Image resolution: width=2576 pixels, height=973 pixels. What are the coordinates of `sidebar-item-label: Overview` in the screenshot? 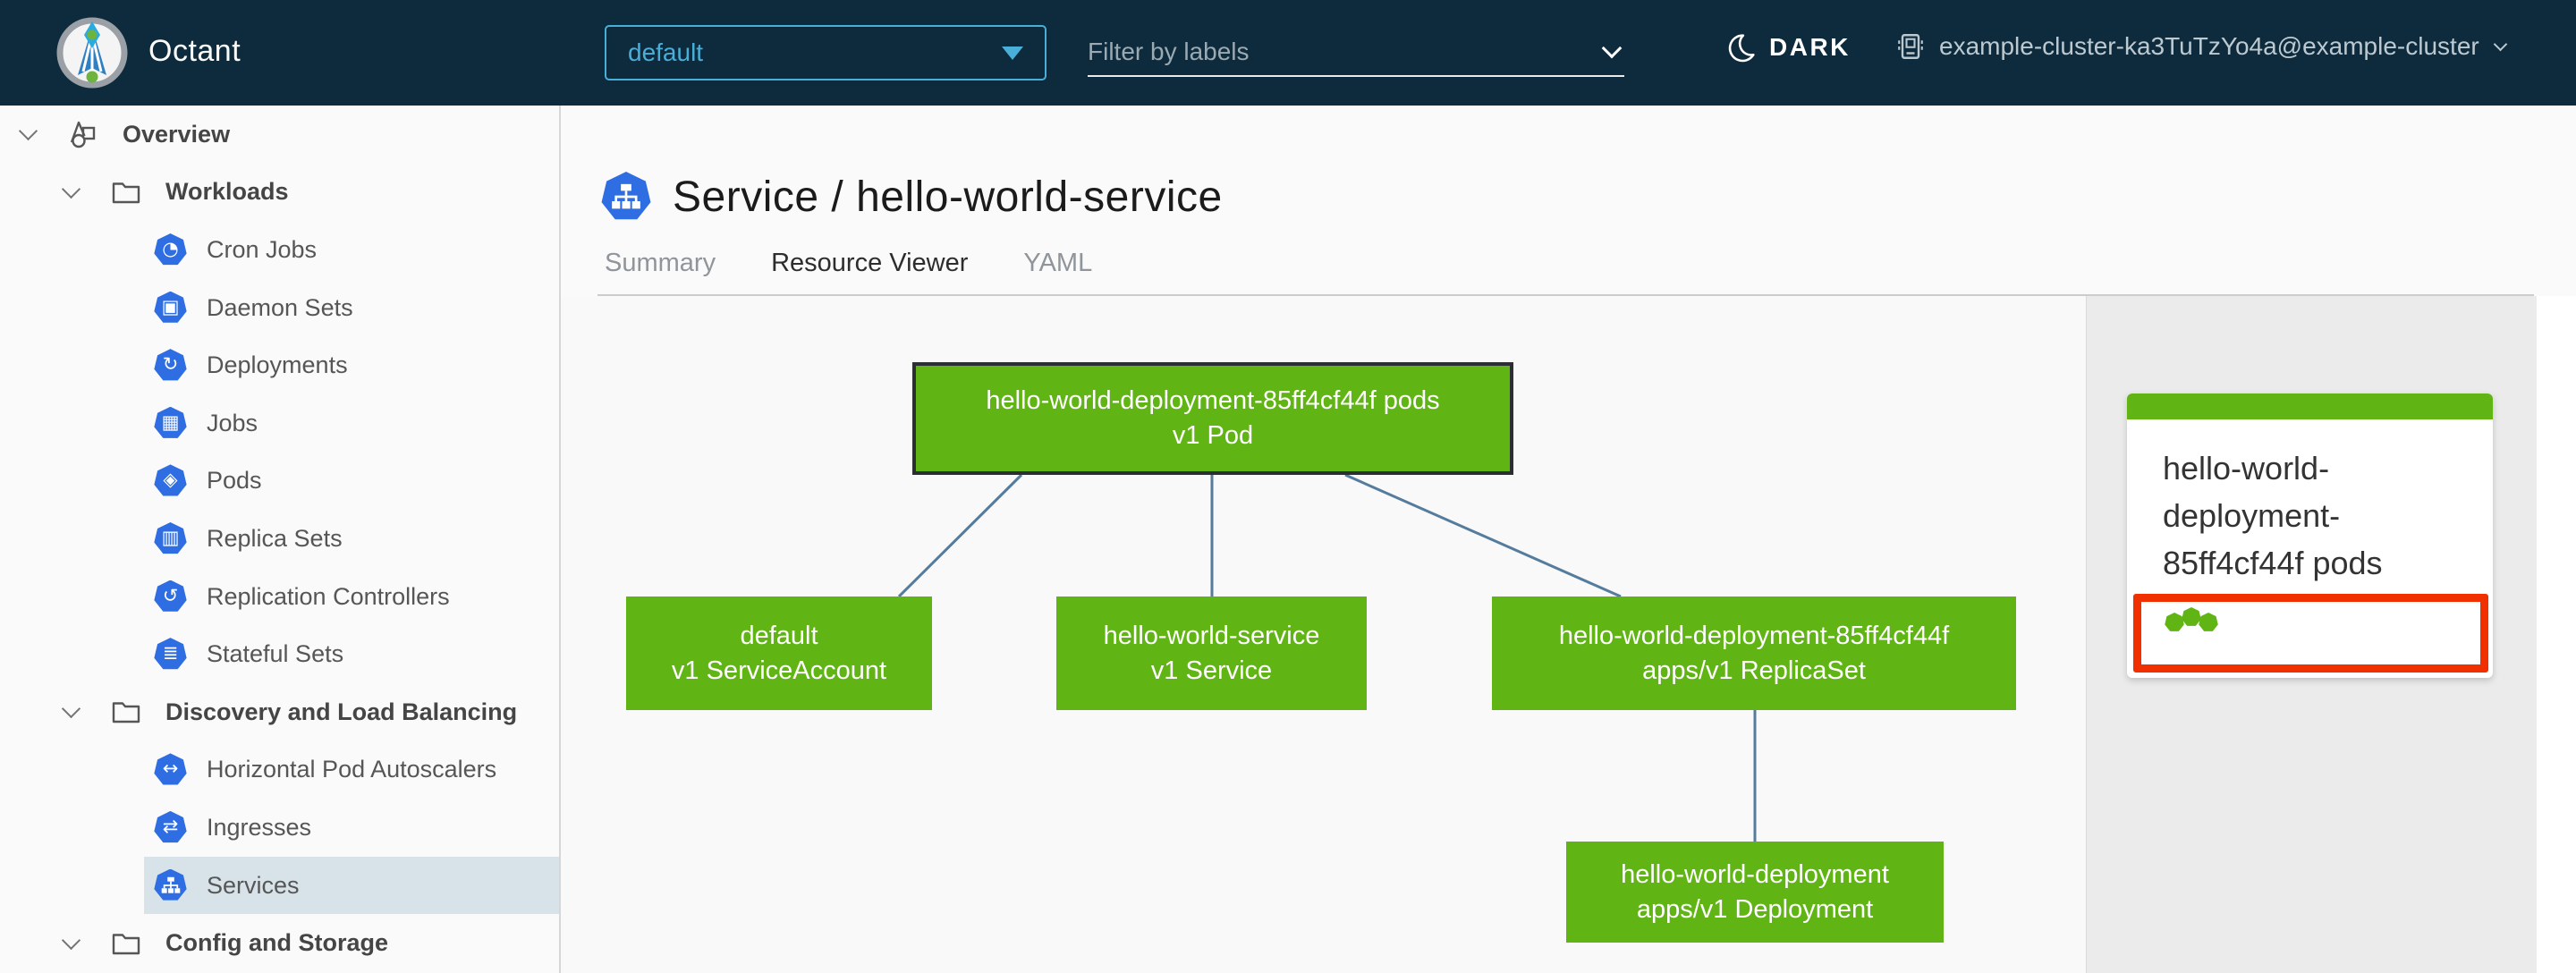 It's located at (177, 134).